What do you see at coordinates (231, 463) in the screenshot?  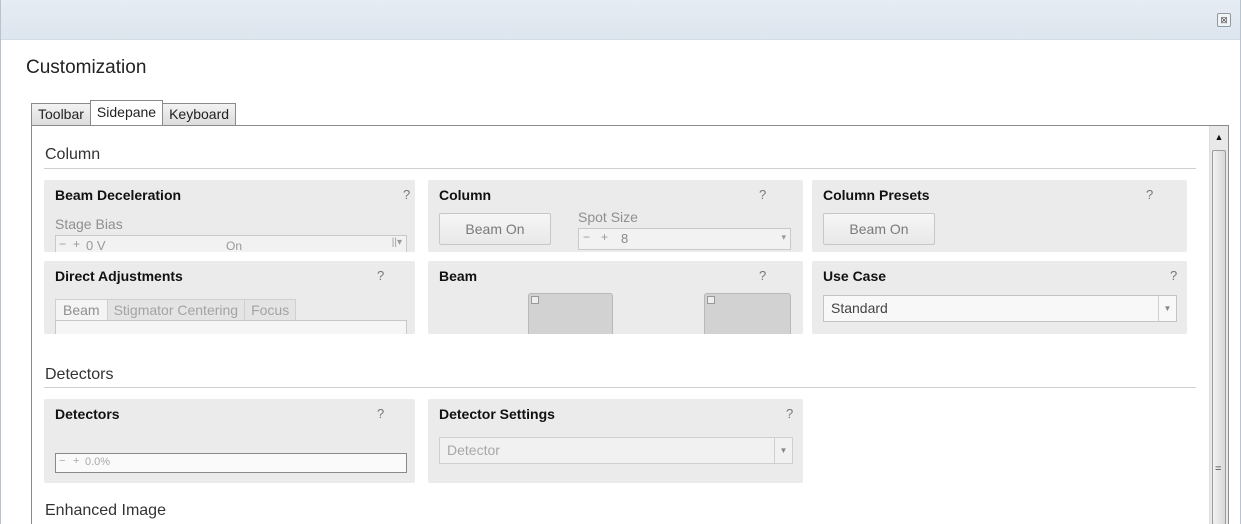 I see `detectors-field: − + 0.0%` at bounding box center [231, 463].